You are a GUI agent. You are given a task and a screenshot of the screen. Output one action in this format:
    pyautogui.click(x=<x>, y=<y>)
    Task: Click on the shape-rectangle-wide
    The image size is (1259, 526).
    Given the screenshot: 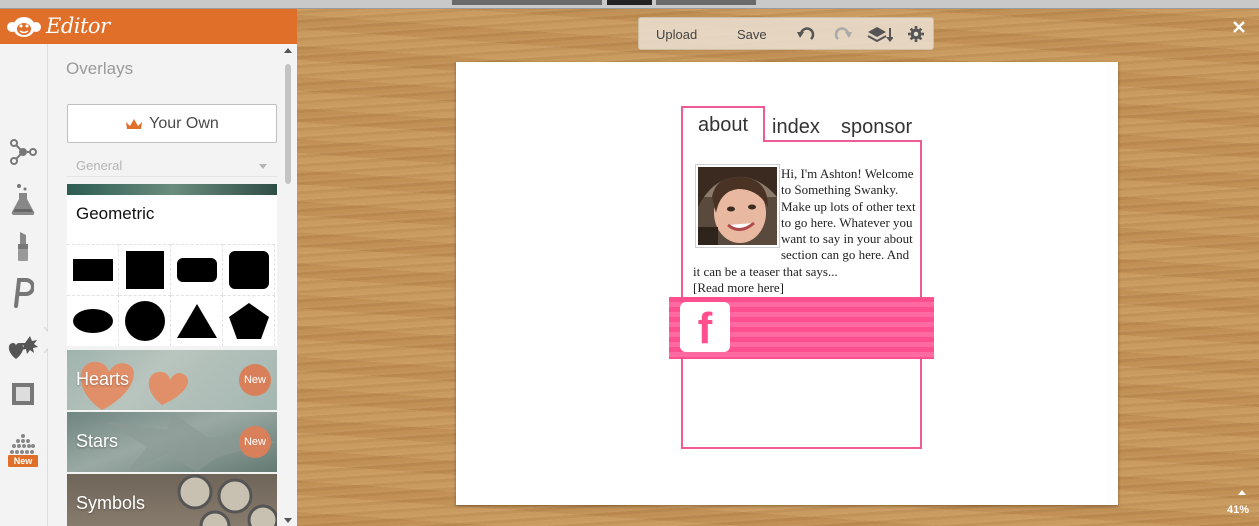 What is the action you would take?
    pyautogui.click(x=93, y=269)
    